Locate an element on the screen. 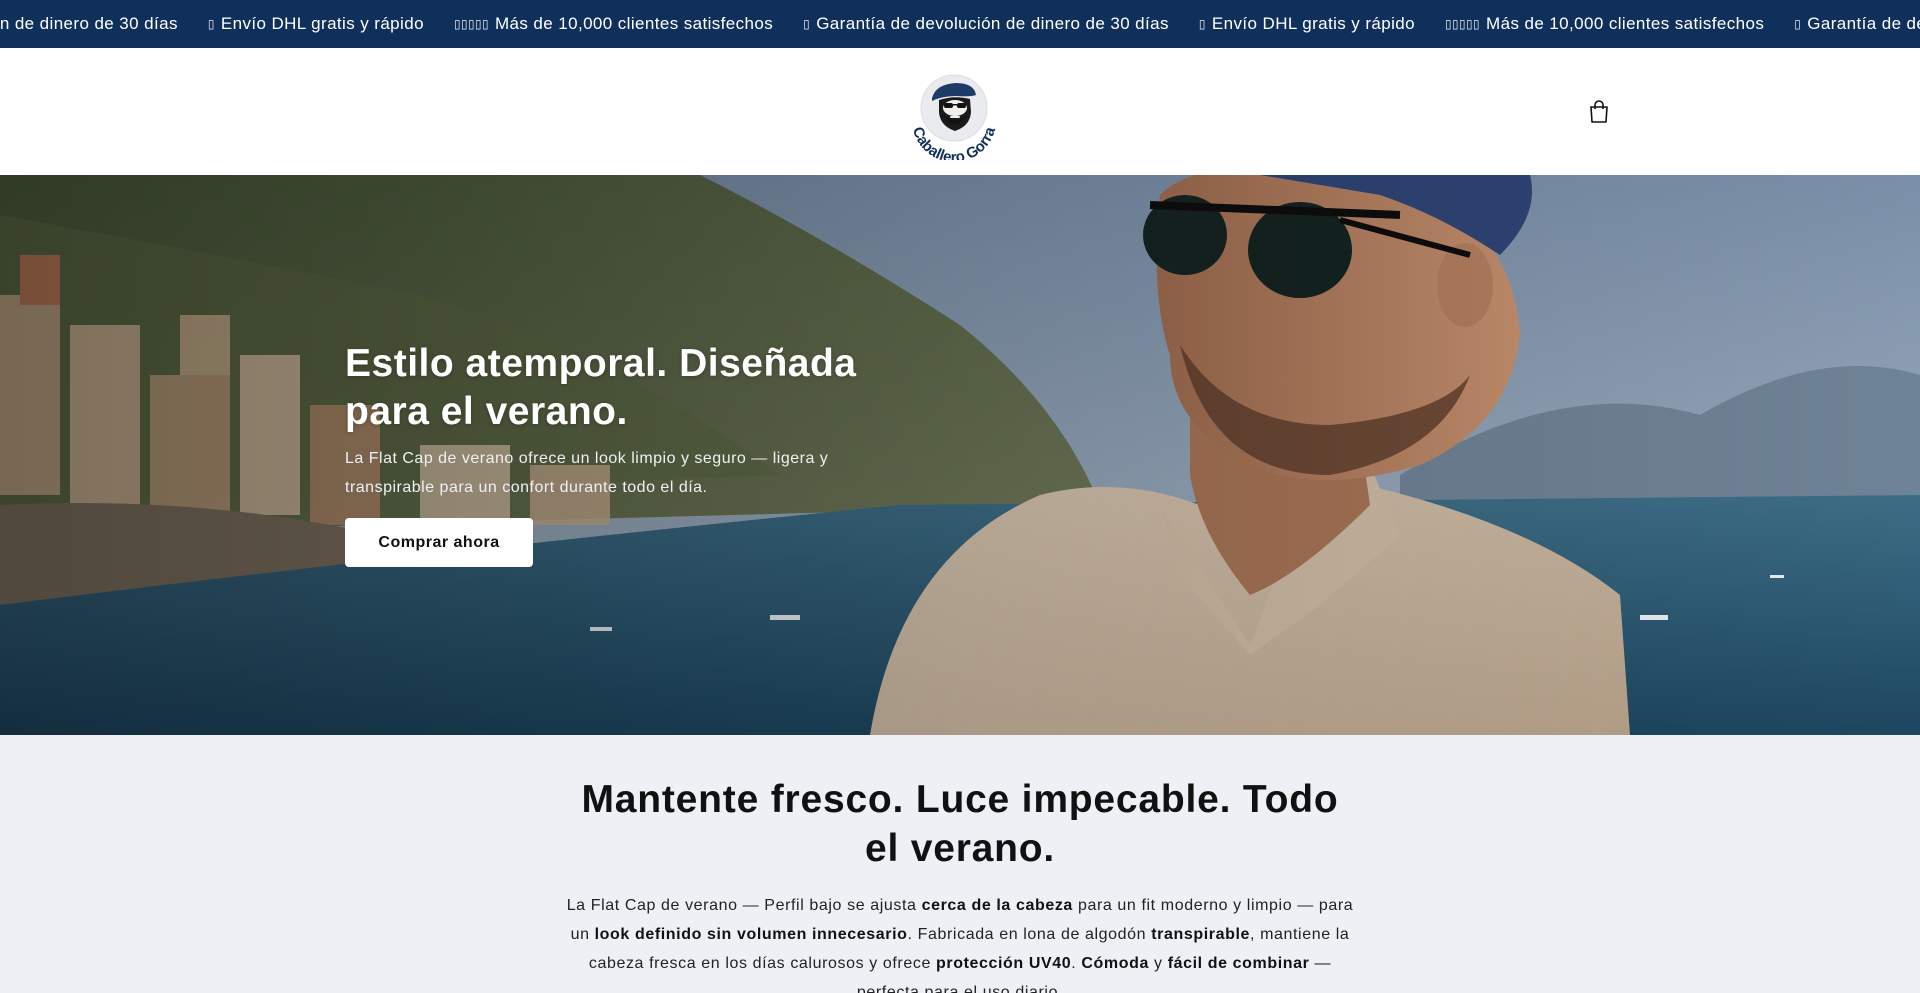 The image size is (1920, 993). feature-highlight: fácil de combinar is located at coordinates (1238, 963).